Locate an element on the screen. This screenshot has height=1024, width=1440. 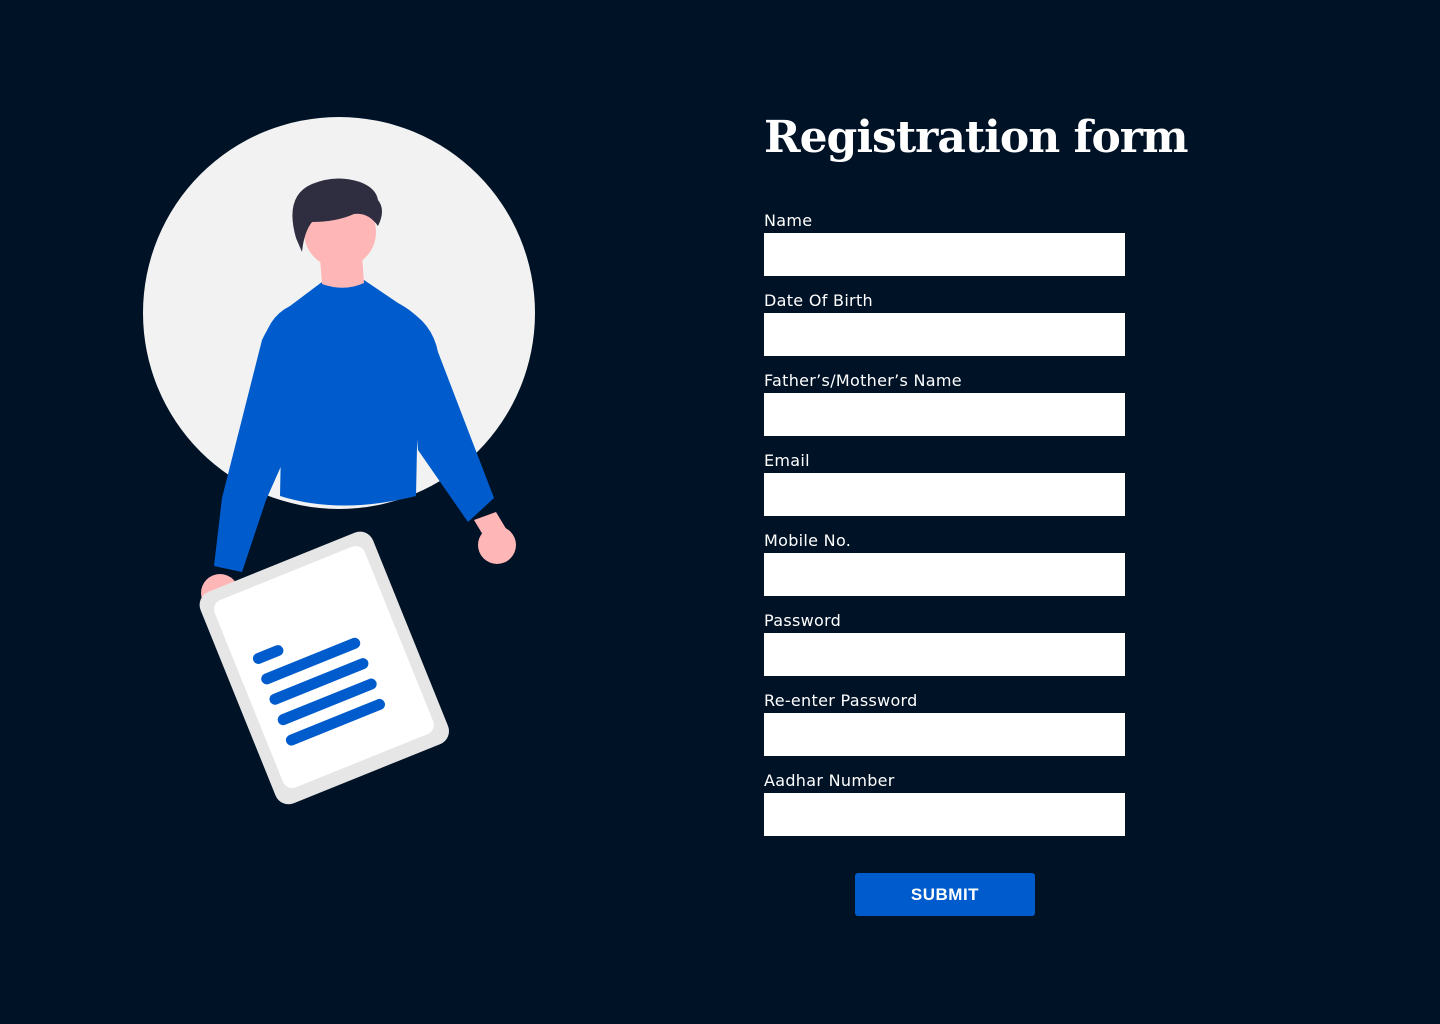
email-input is located at coordinates (944, 494).